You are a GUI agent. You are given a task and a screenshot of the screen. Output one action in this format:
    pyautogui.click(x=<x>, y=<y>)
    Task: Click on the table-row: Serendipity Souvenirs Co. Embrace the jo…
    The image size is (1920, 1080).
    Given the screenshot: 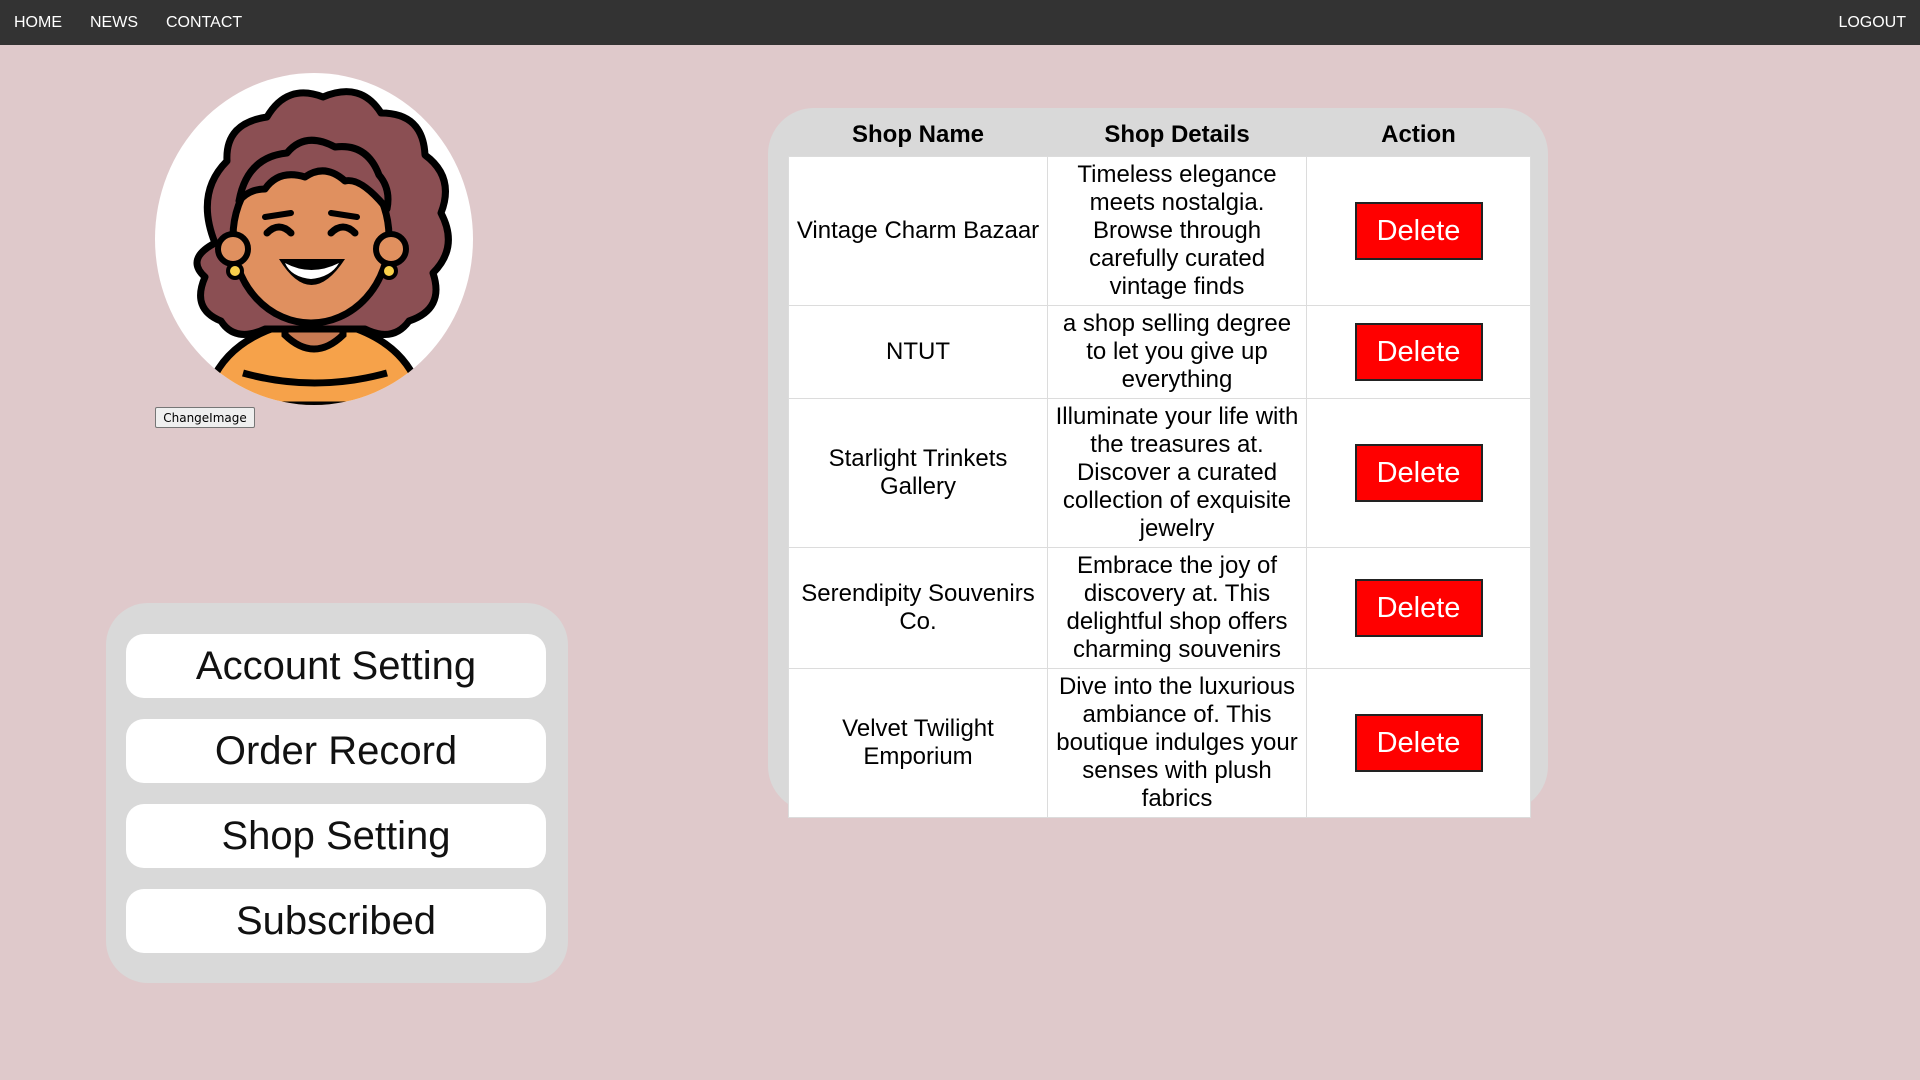 What is the action you would take?
    pyautogui.click(x=1159, y=608)
    